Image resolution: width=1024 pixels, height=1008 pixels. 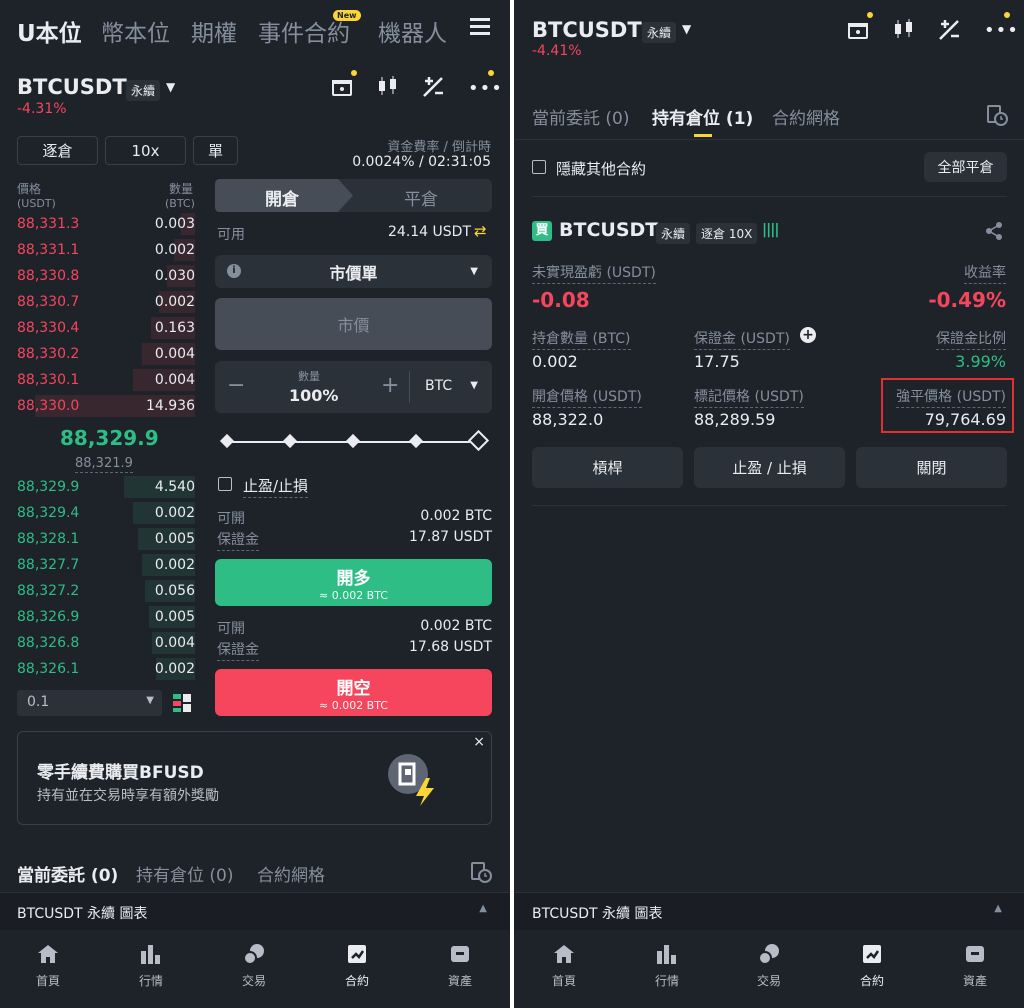 What do you see at coordinates (313, 395) in the screenshot?
I see `qty-value: 100%` at bounding box center [313, 395].